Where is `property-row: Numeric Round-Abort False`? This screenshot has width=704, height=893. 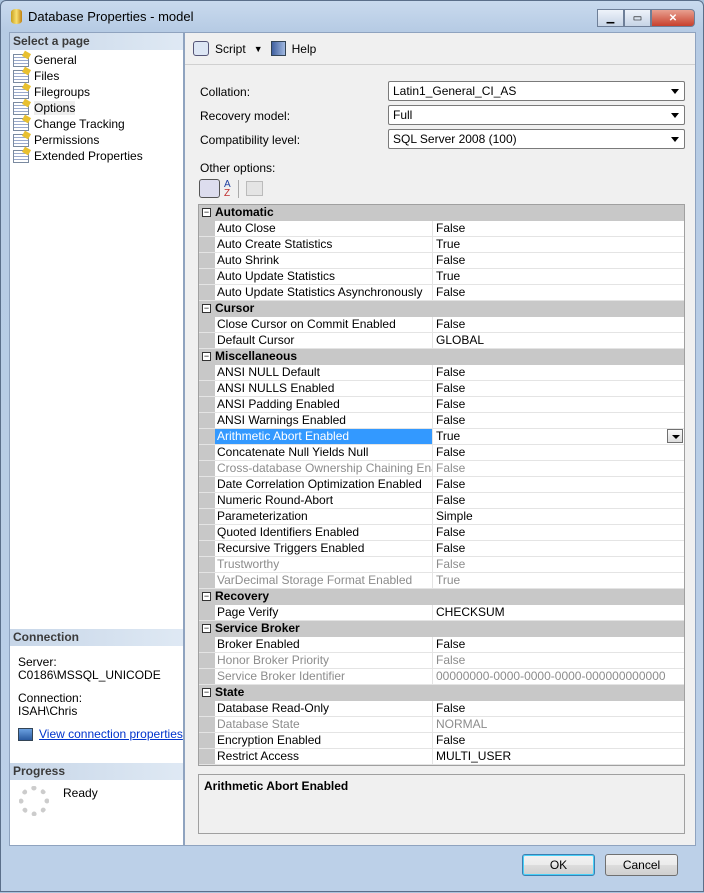
property-row: Numeric Round-Abort False is located at coordinates (441, 501).